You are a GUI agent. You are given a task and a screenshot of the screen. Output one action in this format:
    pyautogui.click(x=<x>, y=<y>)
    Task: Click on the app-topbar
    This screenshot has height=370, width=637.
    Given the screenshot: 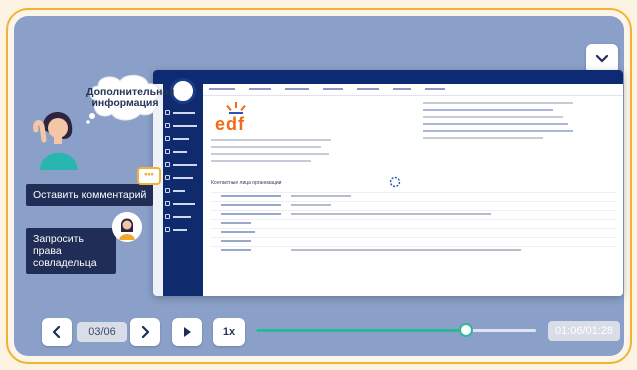 What is the action you would take?
    pyautogui.click(x=388, y=77)
    